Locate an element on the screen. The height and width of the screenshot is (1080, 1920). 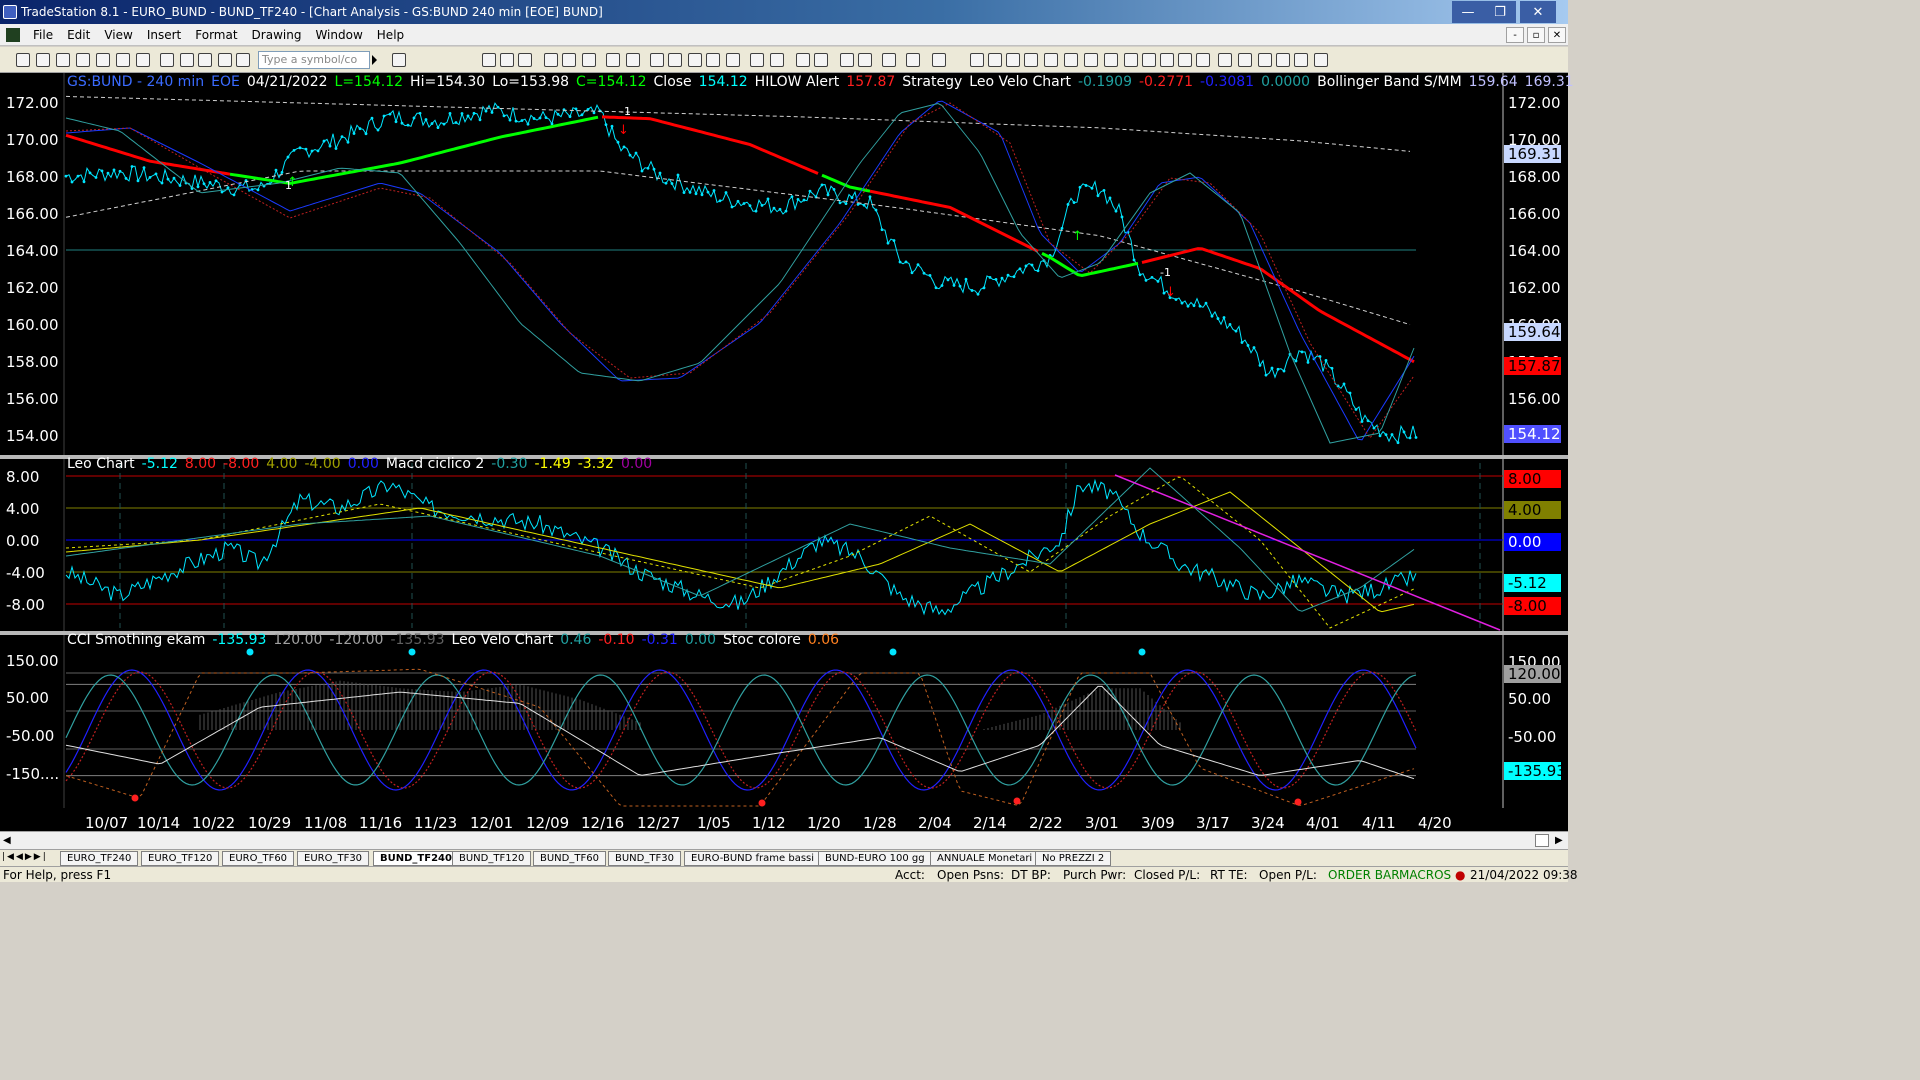
go-arrow-icon is located at coordinates (374, 60).